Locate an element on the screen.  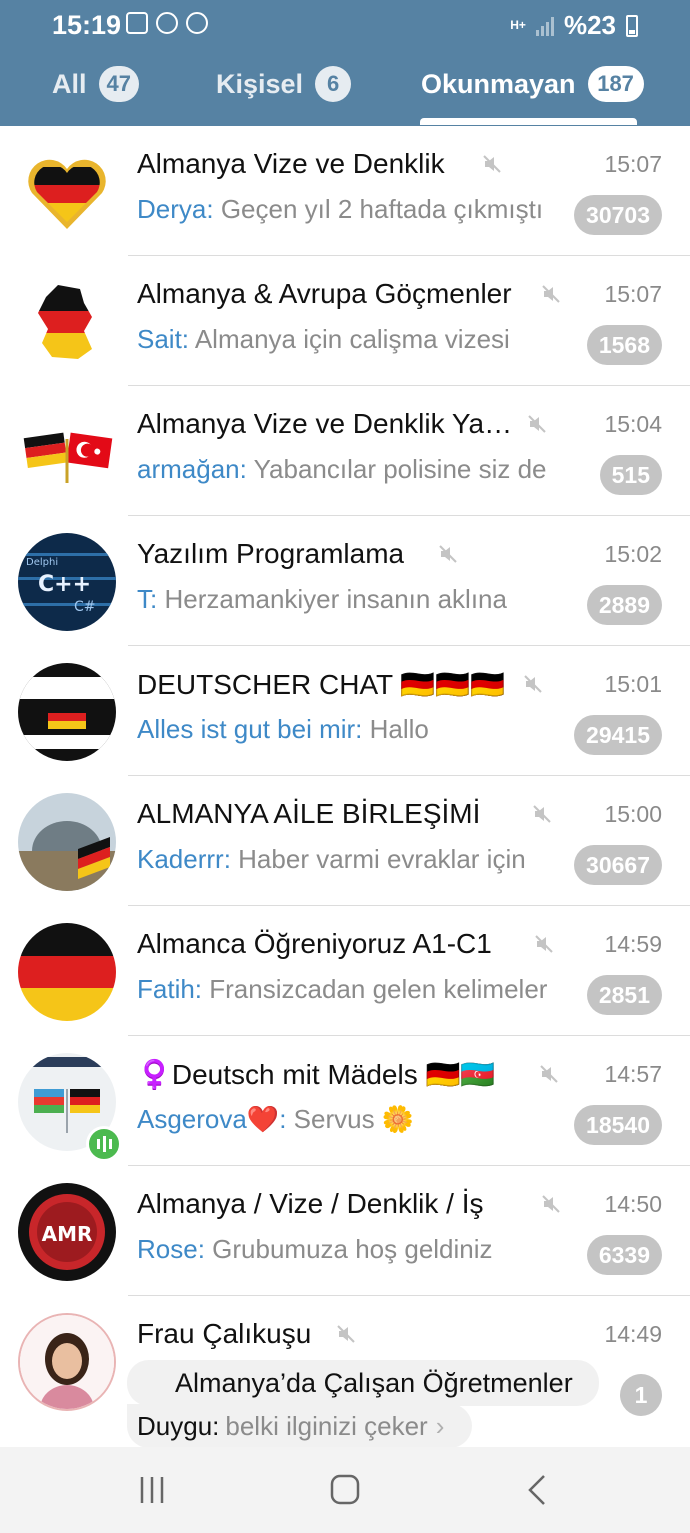
unread-count: 2889 is located at coordinates (624, 605).